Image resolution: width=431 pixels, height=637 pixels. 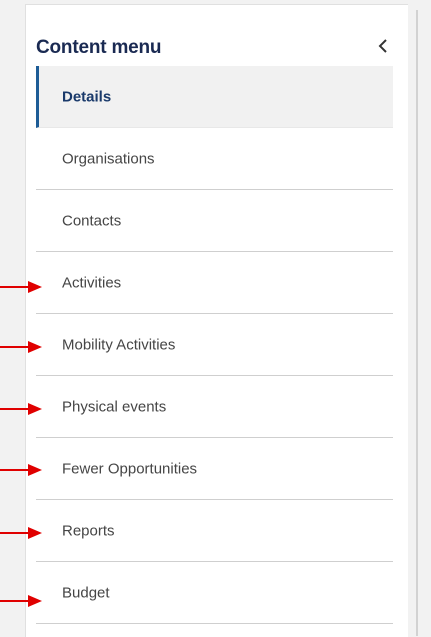 What do you see at coordinates (214, 159) in the screenshot?
I see `menu-item-organisations: Organisations` at bounding box center [214, 159].